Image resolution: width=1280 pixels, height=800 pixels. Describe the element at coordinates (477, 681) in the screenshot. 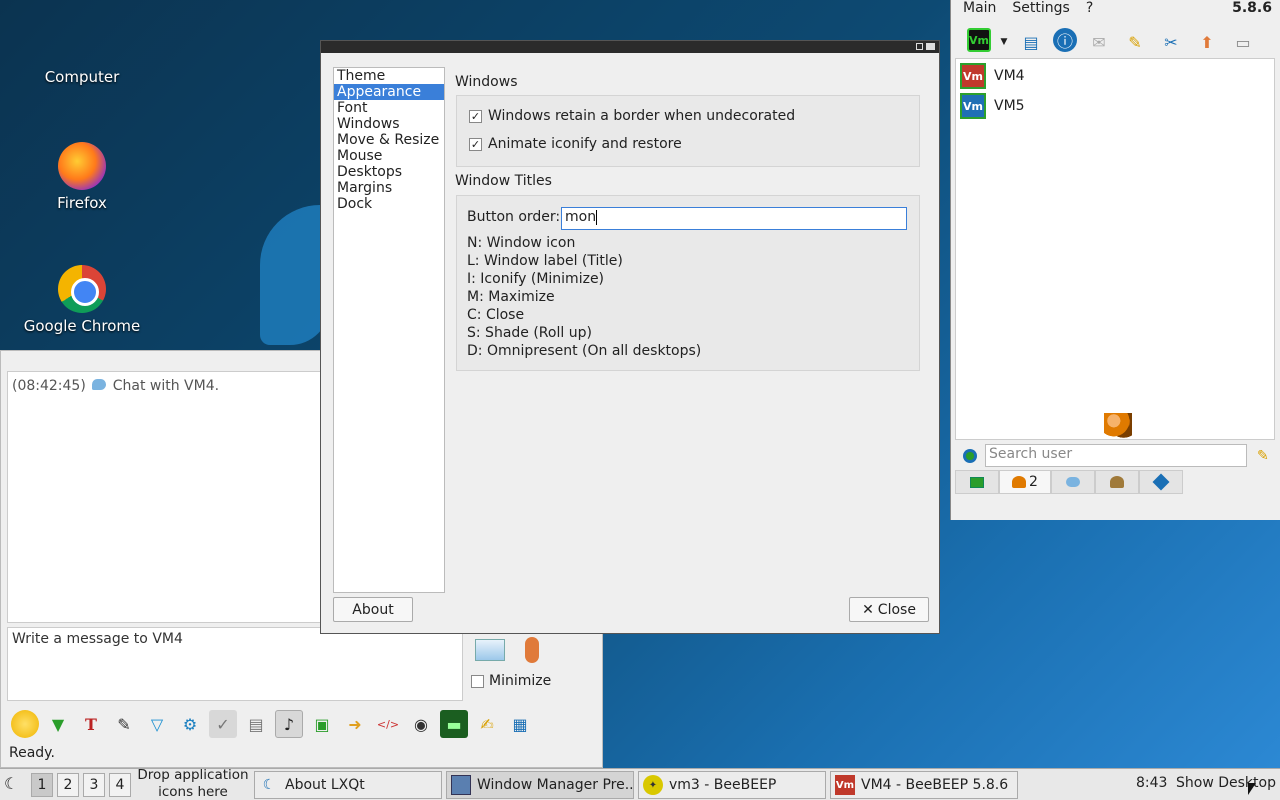

I see `minimize-checkbox` at that location.